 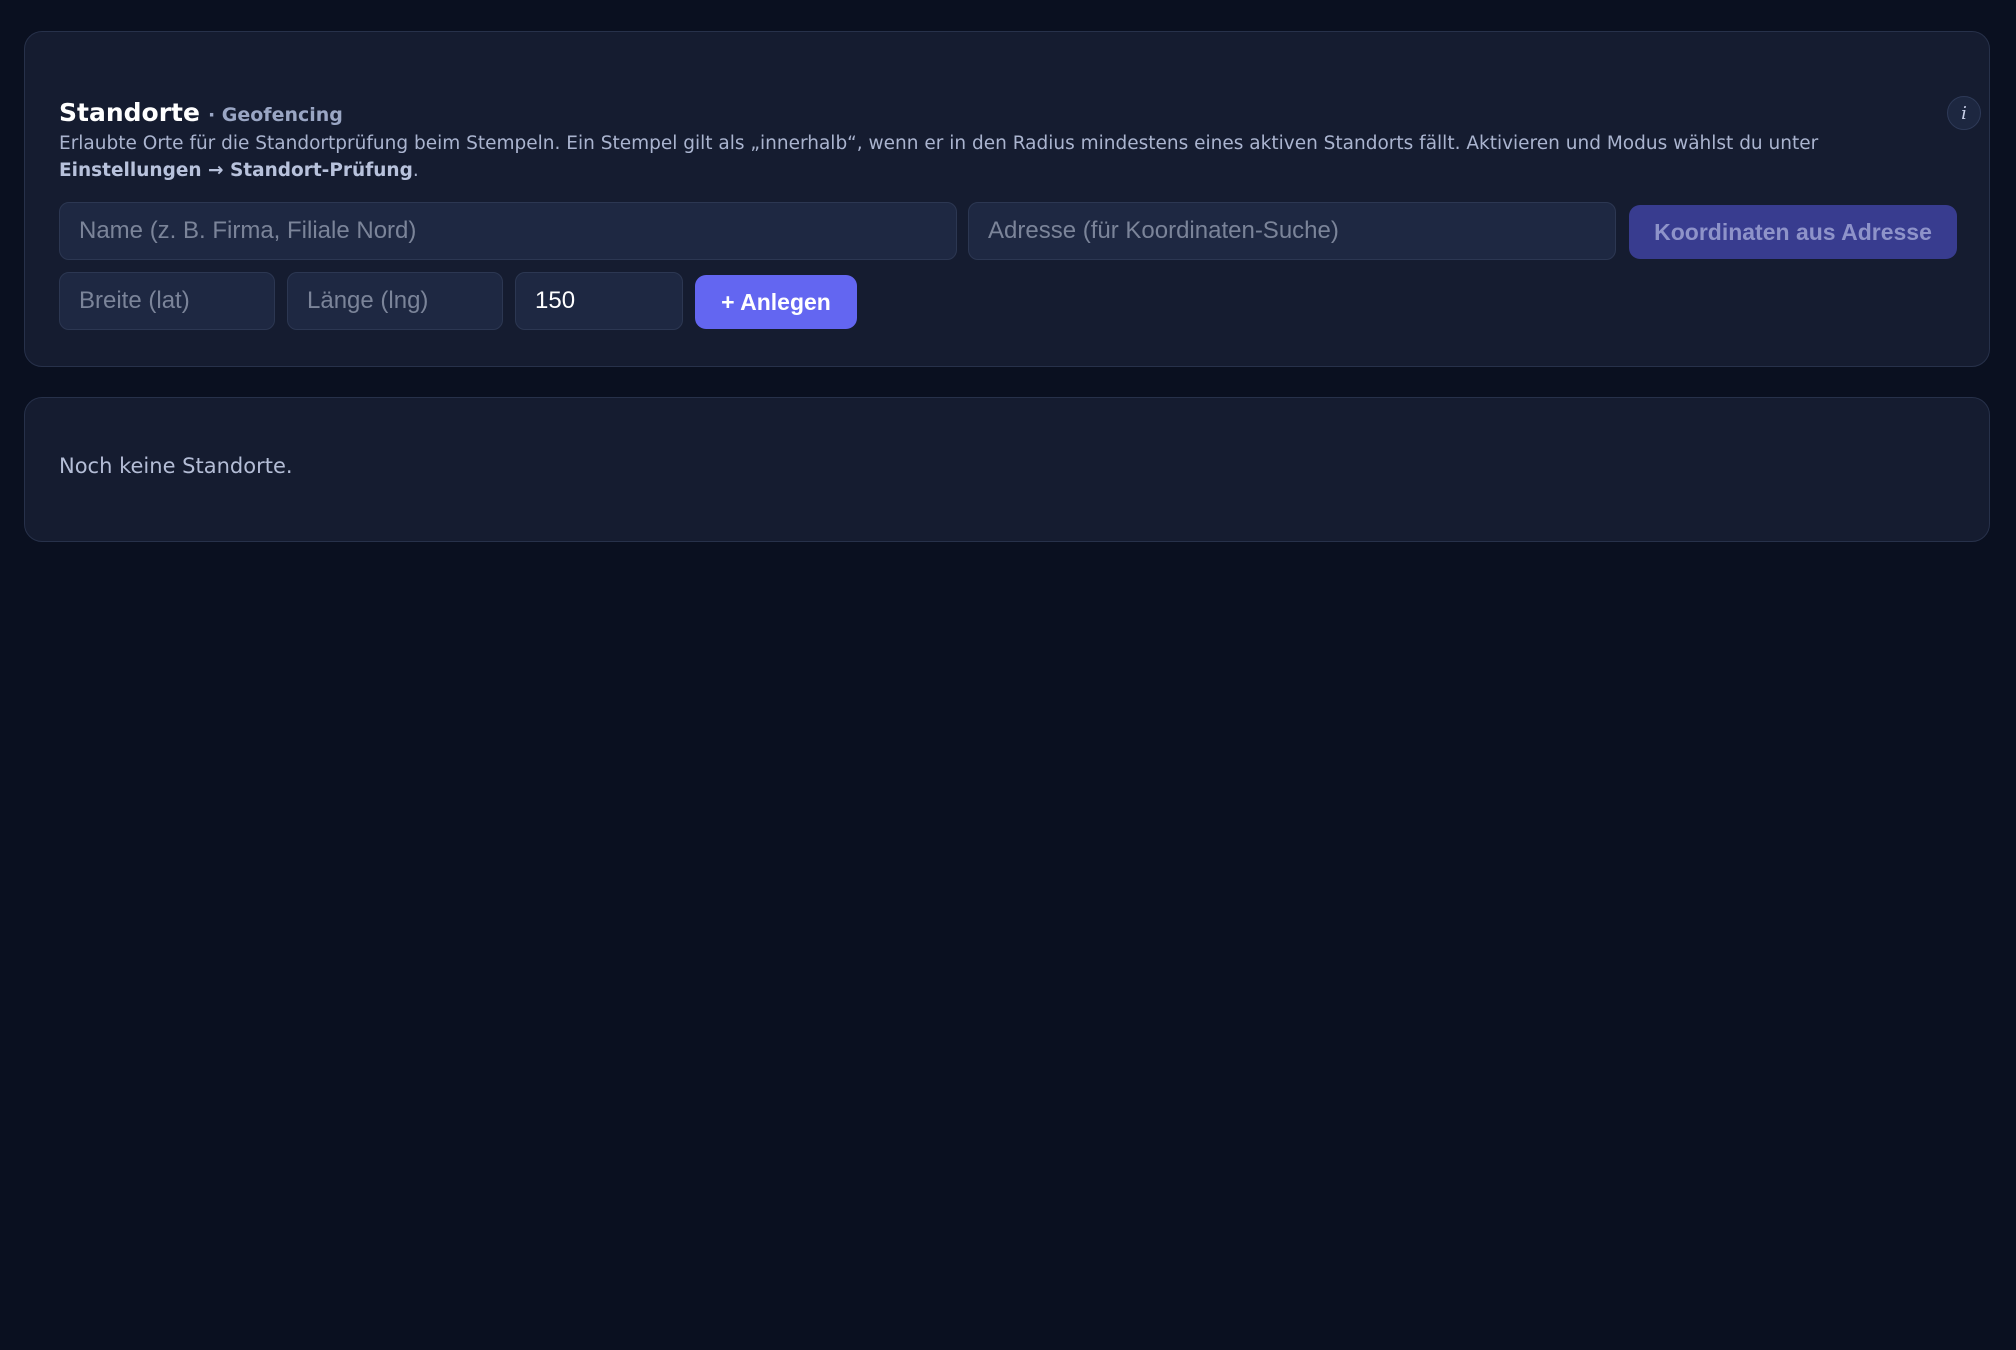 What do you see at coordinates (130, 170) in the screenshot?
I see `settings-link-text: Einstellungen` at bounding box center [130, 170].